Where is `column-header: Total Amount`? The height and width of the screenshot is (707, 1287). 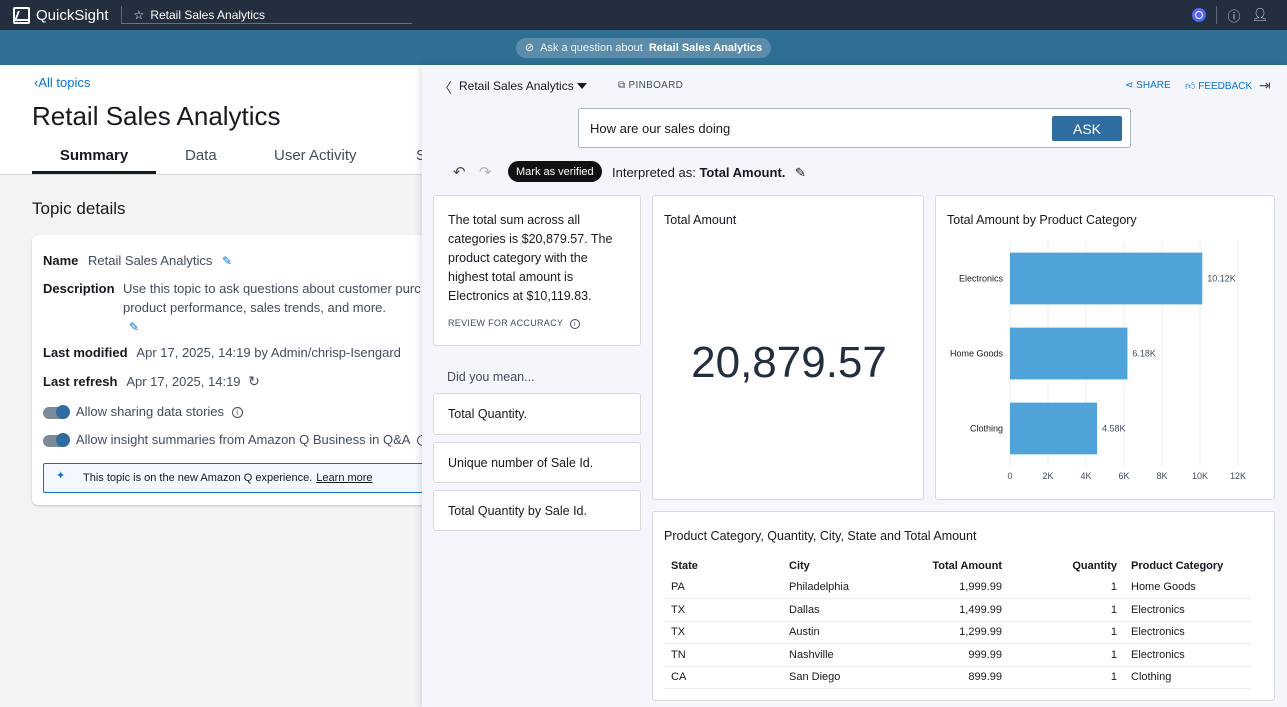
column-header: Total Amount is located at coordinates (945, 566).